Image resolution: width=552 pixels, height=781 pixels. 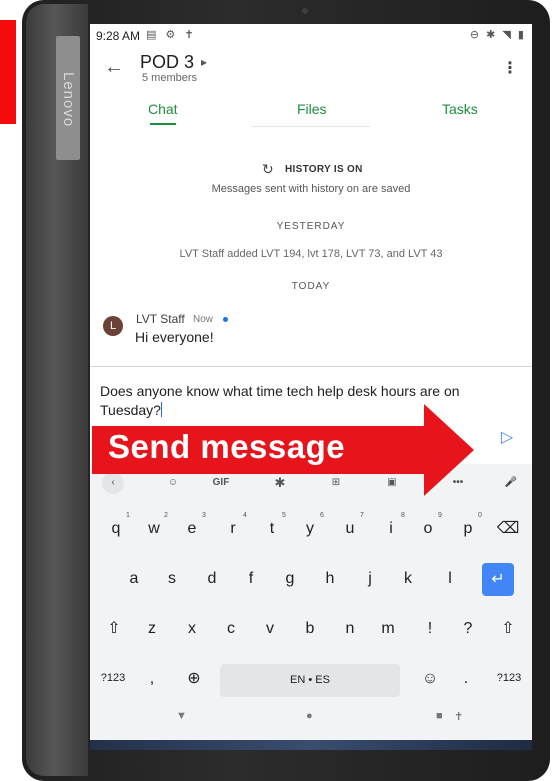 I want to click on key-hint-9: 9, so click(x=440, y=515).